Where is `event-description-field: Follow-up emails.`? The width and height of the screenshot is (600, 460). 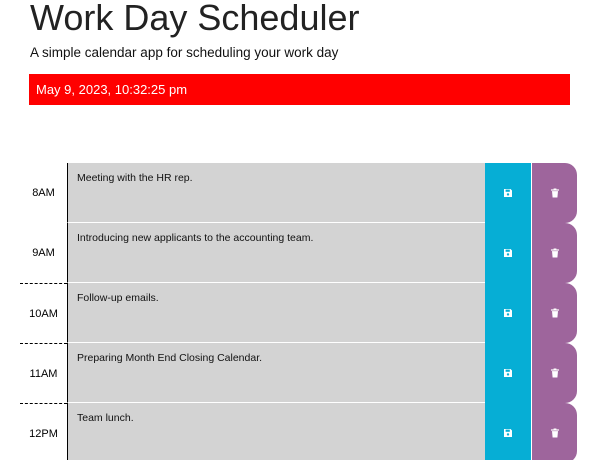 event-description-field: Follow-up emails. is located at coordinates (276, 313).